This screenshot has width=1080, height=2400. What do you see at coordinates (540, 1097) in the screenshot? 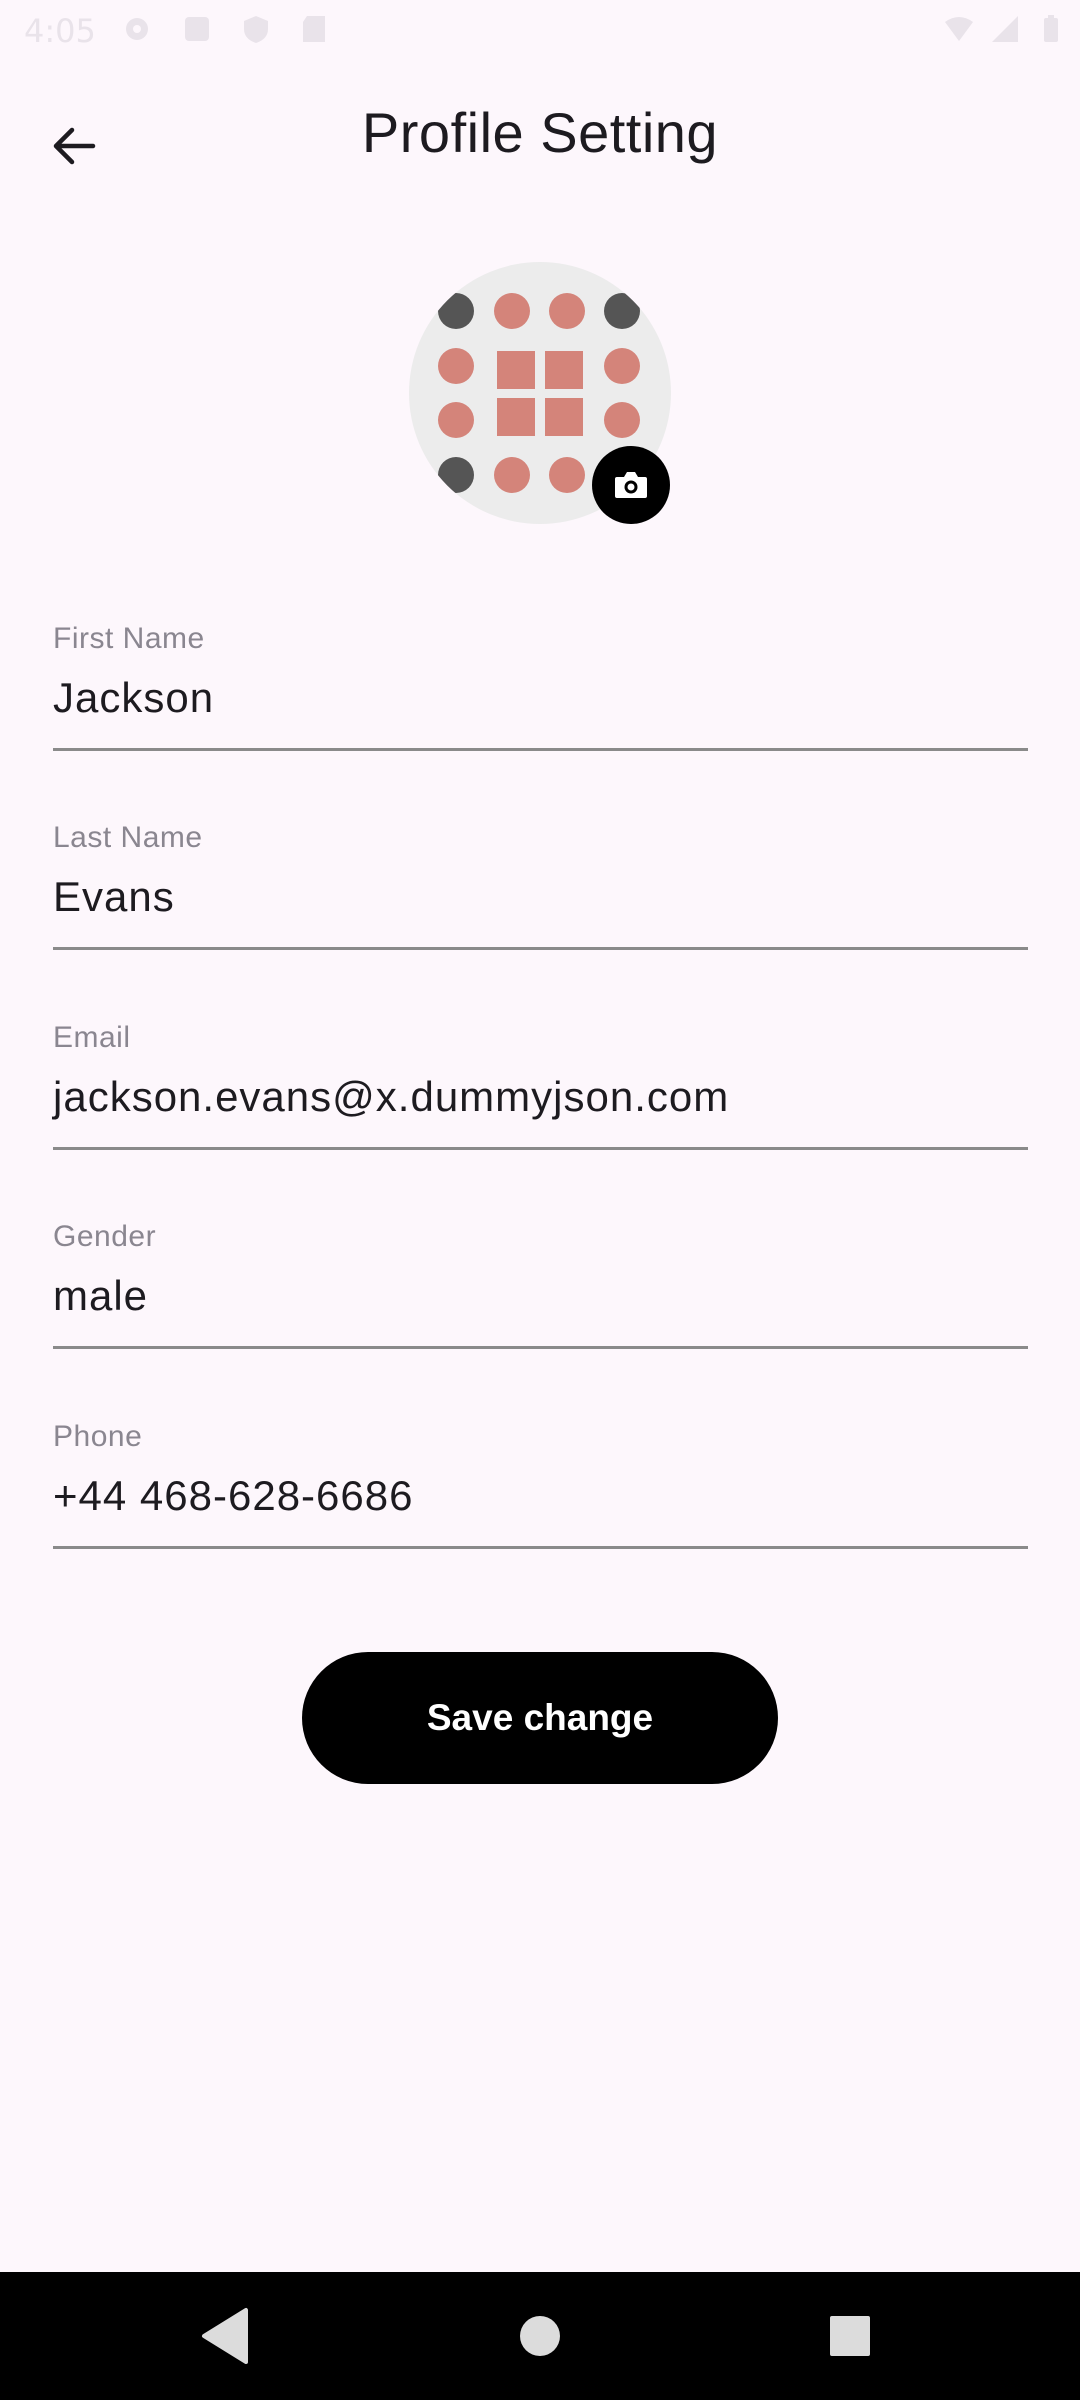
I see `email-input: jackson.evans@x.dummyjson.com` at bounding box center [540, 1097].